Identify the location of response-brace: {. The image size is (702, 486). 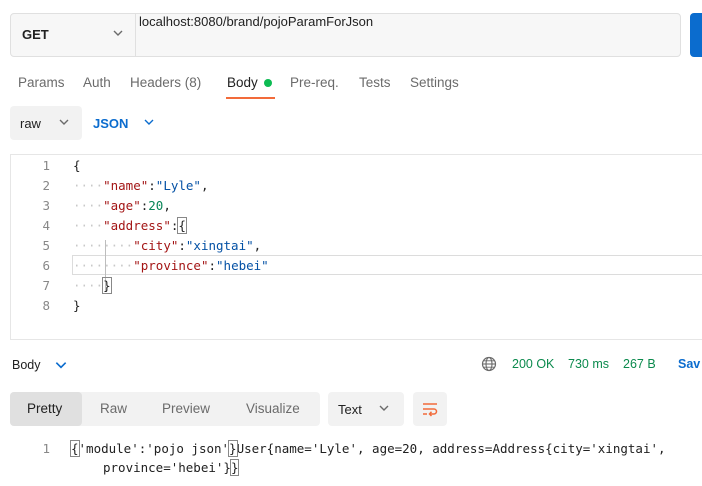
(75, 448).